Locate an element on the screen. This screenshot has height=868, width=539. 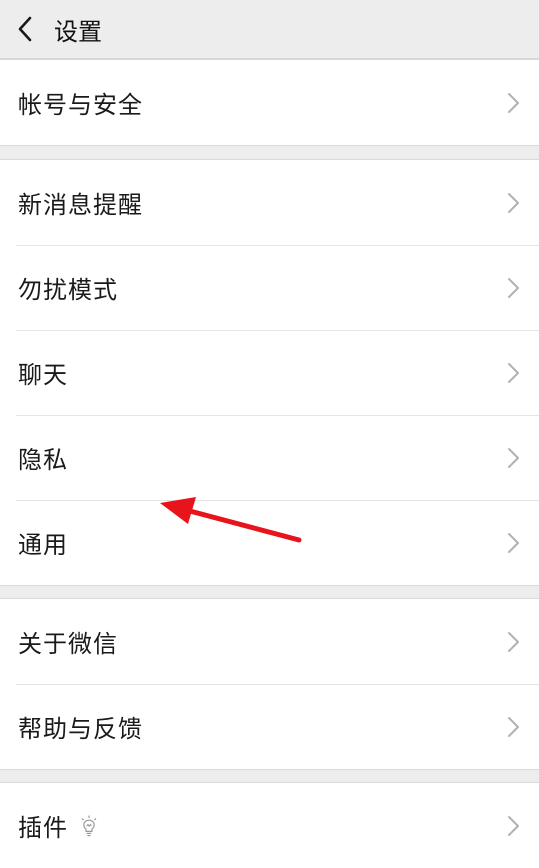
page-title: 设置 is located at coordinates (78, 31).